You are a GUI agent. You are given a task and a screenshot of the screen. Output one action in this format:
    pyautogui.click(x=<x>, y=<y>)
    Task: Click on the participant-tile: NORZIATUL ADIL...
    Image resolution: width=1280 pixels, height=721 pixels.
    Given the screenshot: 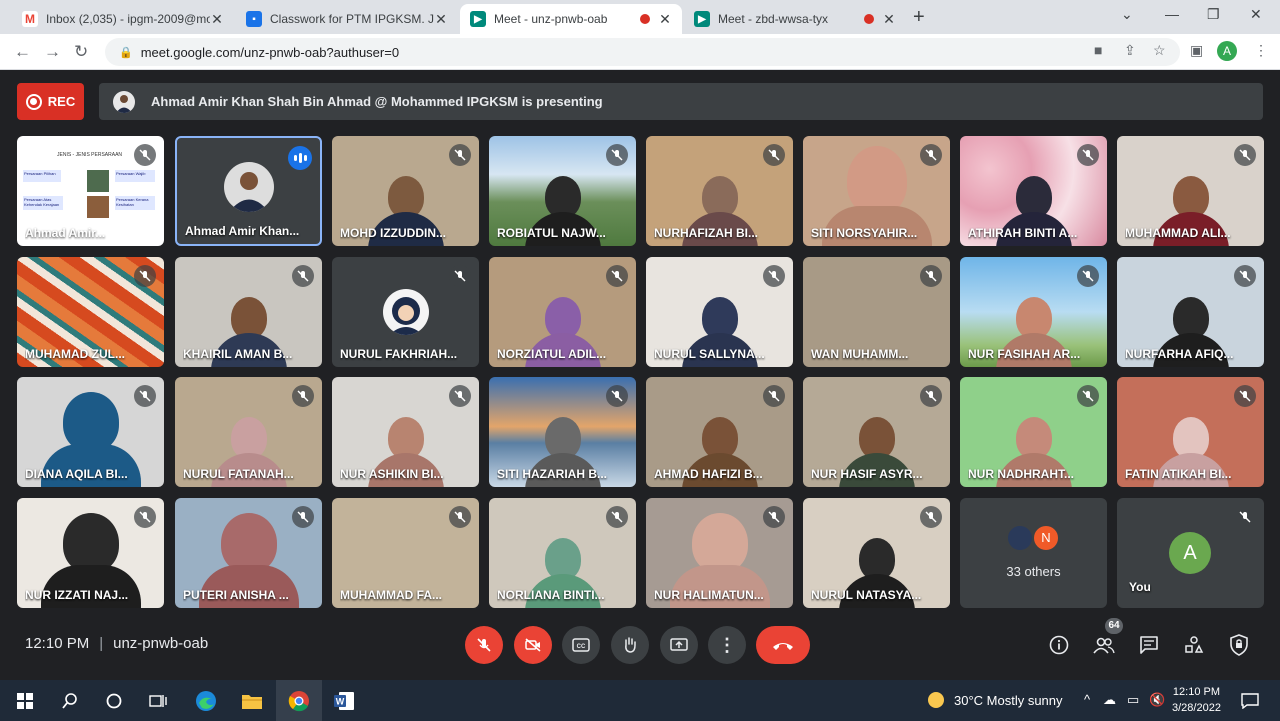 What is the action you would take?
    pyautogui.click(x=562, y=312)
    